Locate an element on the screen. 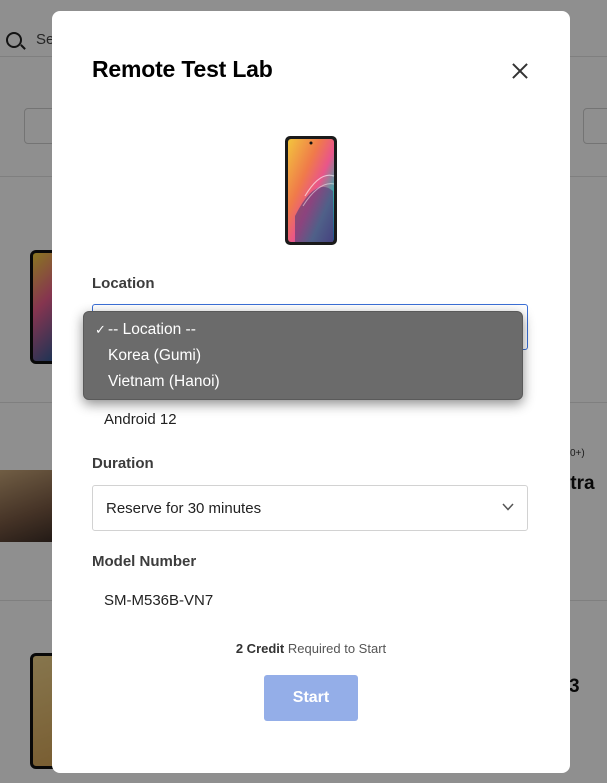  location-option-placeholder: -- Location -- is located at coordinates (152, 330).